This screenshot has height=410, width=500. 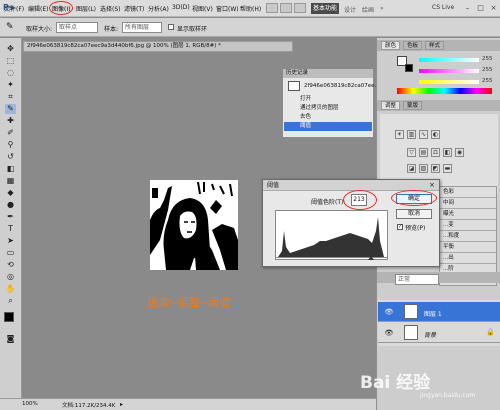 I want to click on threshold-slider-handle, so click(x=371, y=258).